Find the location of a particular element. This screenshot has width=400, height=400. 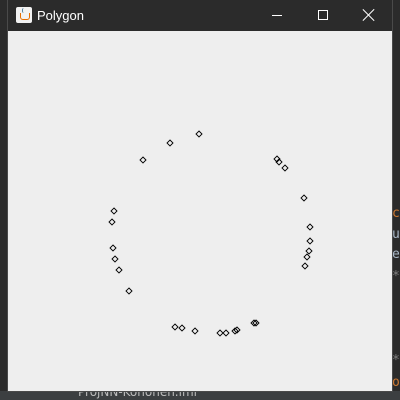

background-ide-file-label: ProjNN-Kohonen.iml is located at coordinates (137, 395).